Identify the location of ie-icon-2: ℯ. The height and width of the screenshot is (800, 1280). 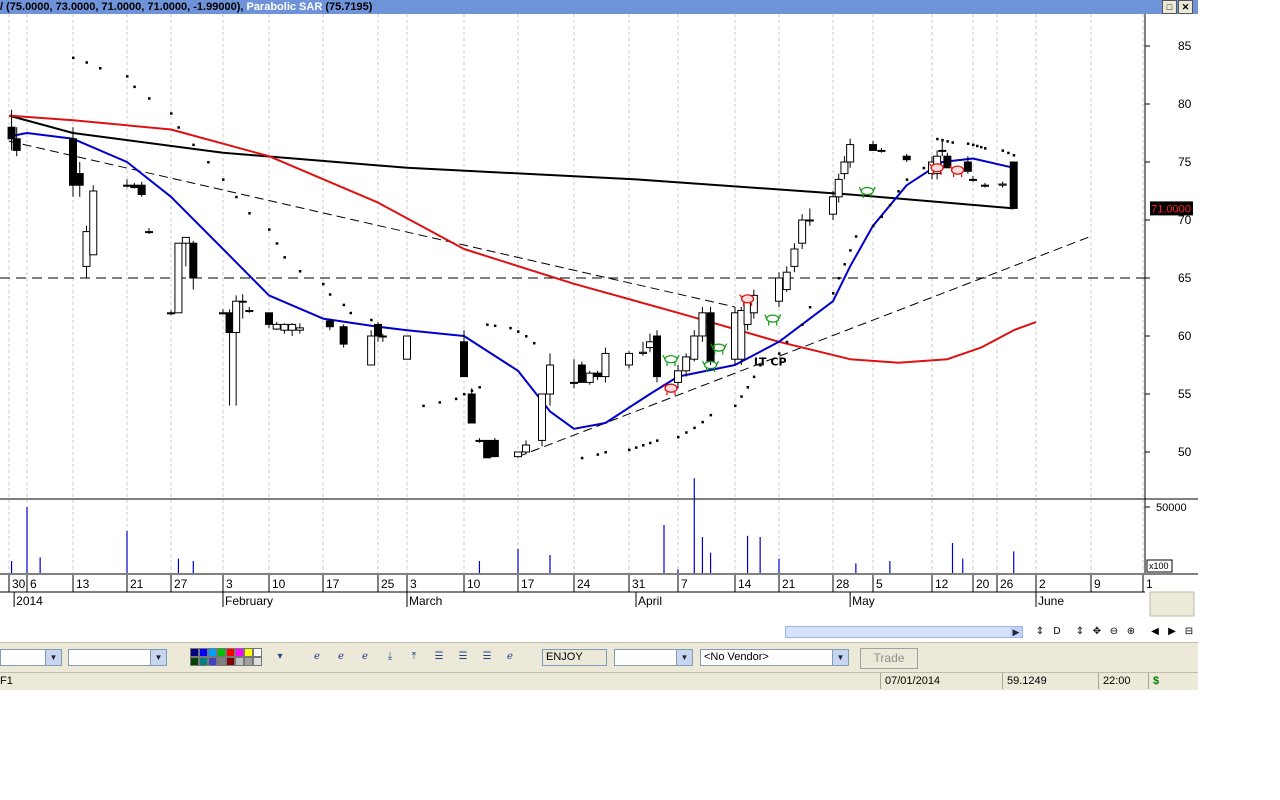
(341, 657).